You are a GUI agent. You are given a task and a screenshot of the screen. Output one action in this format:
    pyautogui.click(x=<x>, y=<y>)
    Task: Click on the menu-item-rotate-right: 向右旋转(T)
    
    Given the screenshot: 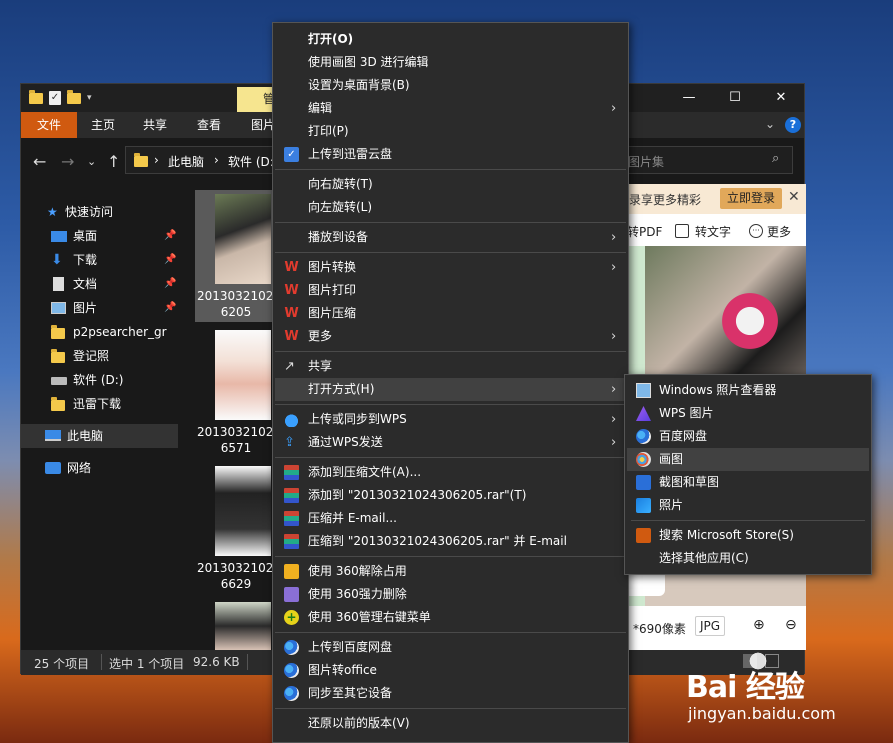 What is the action you would take?
    pyautogui.click(x=450, y=184)
    